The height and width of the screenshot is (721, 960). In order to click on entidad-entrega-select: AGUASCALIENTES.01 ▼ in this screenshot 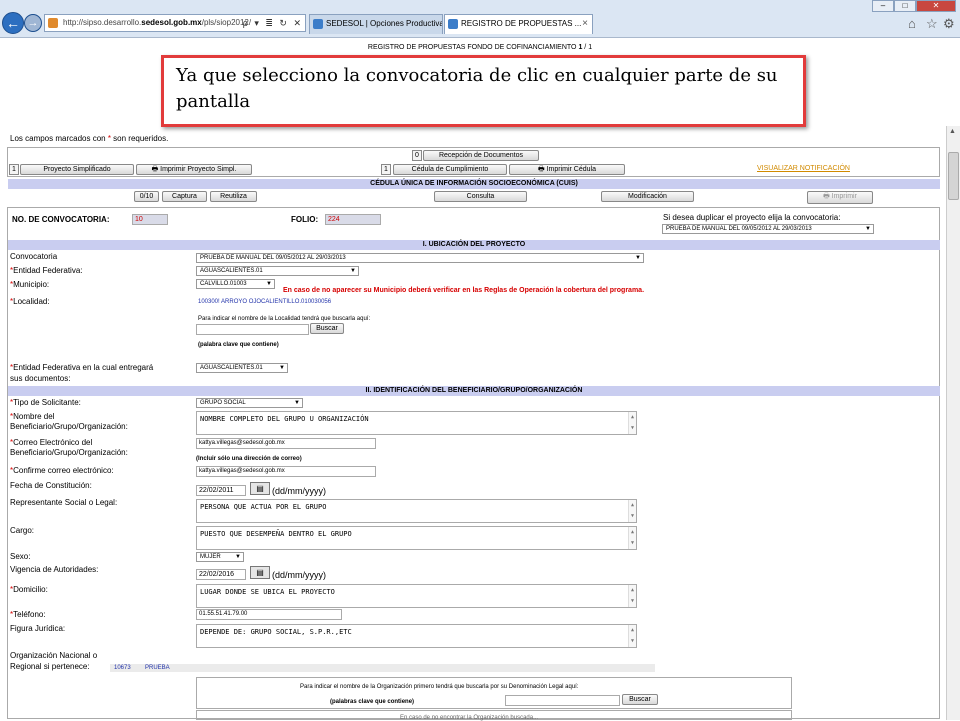, I will do `click(242, 368)`.